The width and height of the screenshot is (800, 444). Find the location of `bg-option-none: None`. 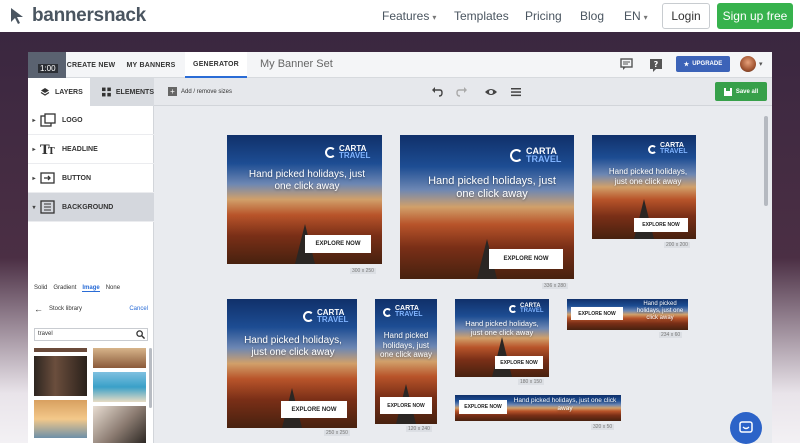

bg-option-none: None is located at coordinates (113, 288).